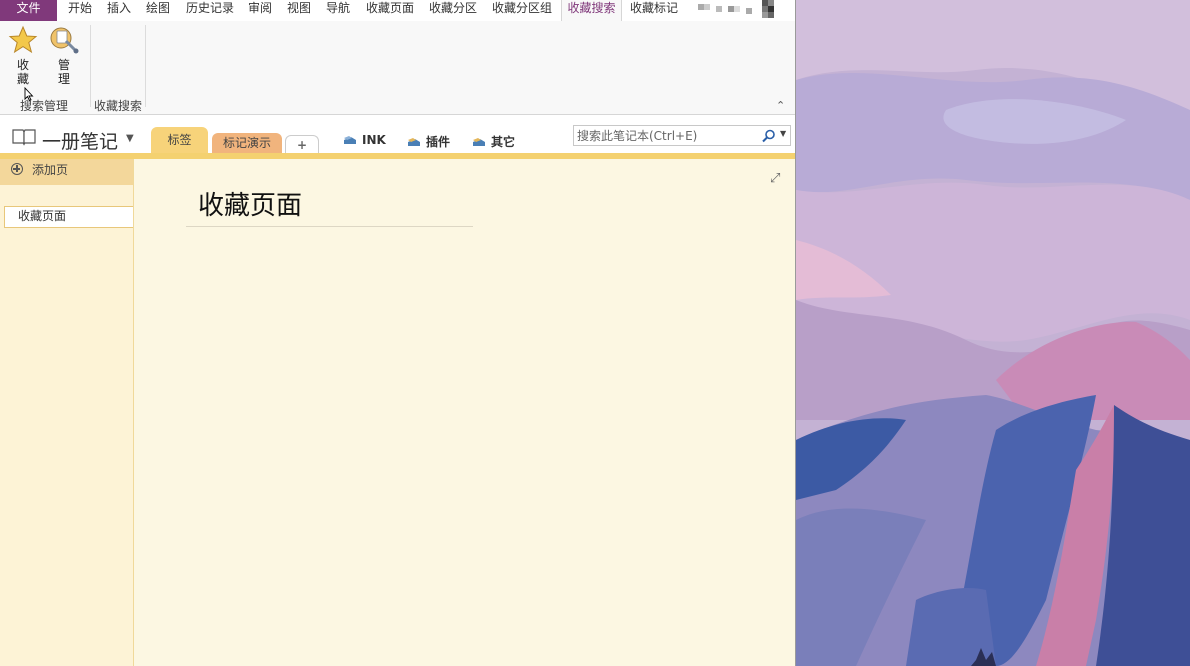  Describe the element at coordinates (453, 10) in the screenshot. I see `tab-favorite-sections: 收藏分区` at that location.